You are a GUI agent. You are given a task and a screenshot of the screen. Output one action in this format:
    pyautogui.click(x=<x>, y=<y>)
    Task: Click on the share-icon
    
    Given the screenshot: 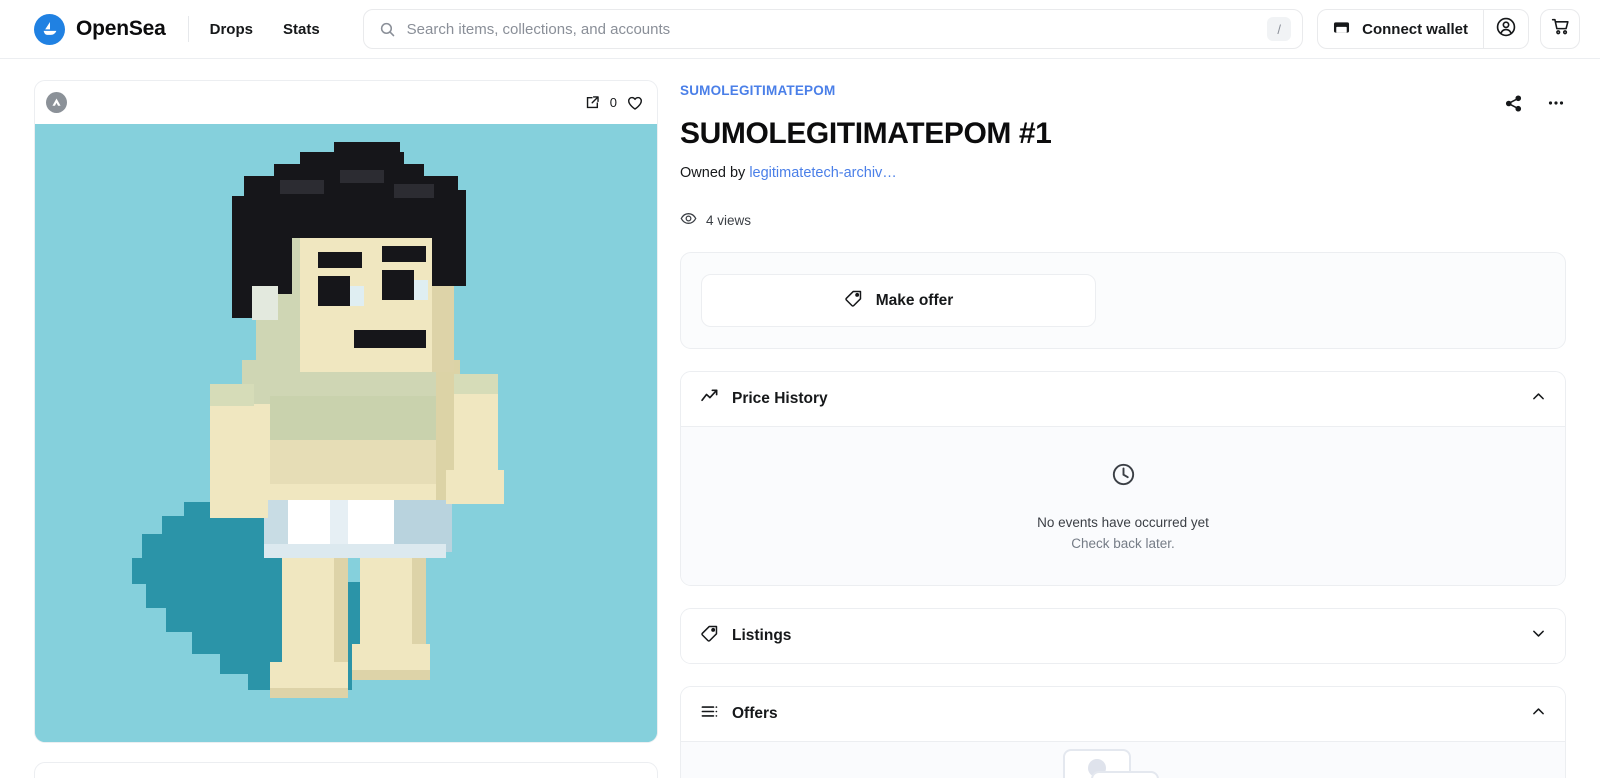 What is the action you would take?
    pyautogui.click(x=1513, y=103)
    